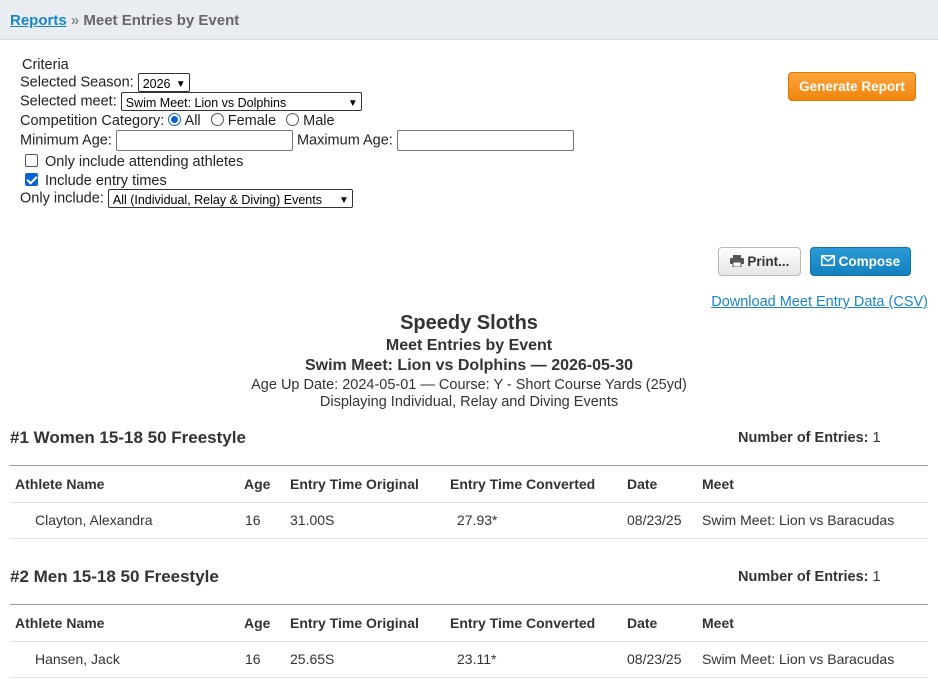 This screenshot has width=938, height=696. What do you see at coordinates (68, 101) in the screenshot?
I see `meet-label: Selected meet:` at bounding box center [68, 101].